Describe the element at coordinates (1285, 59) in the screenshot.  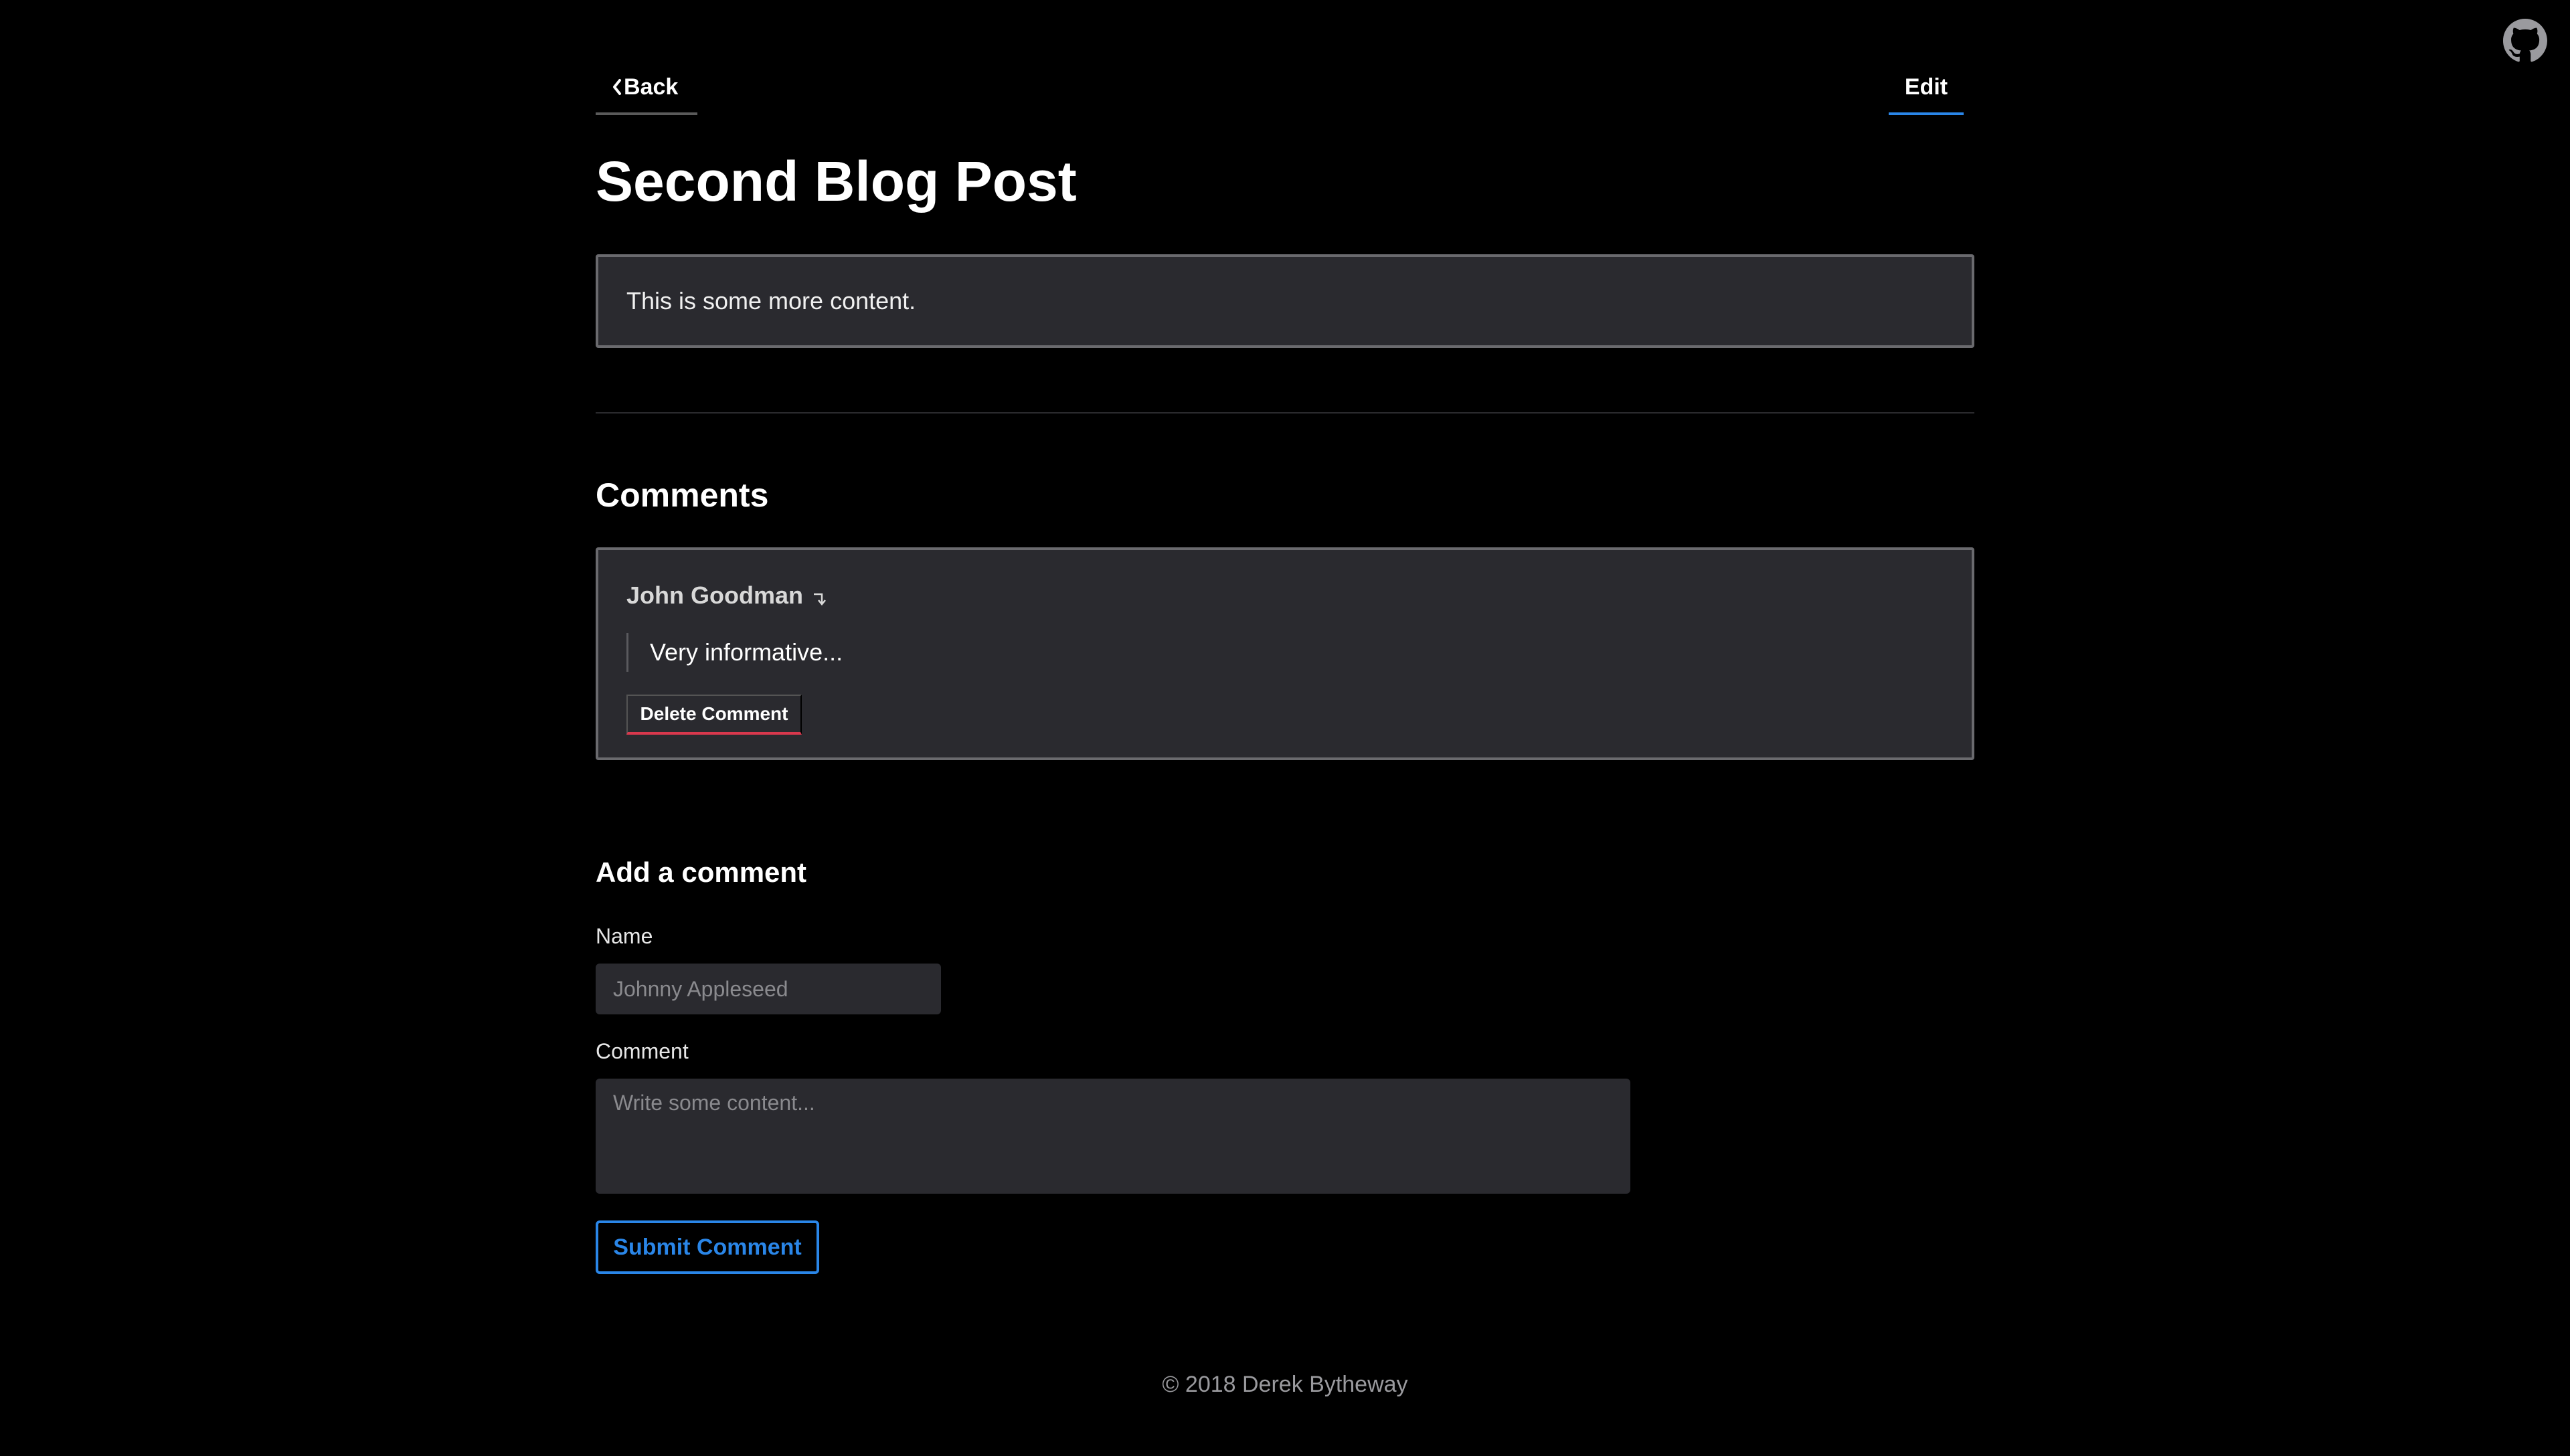
I see `top-nav: Back Edit` at that location.